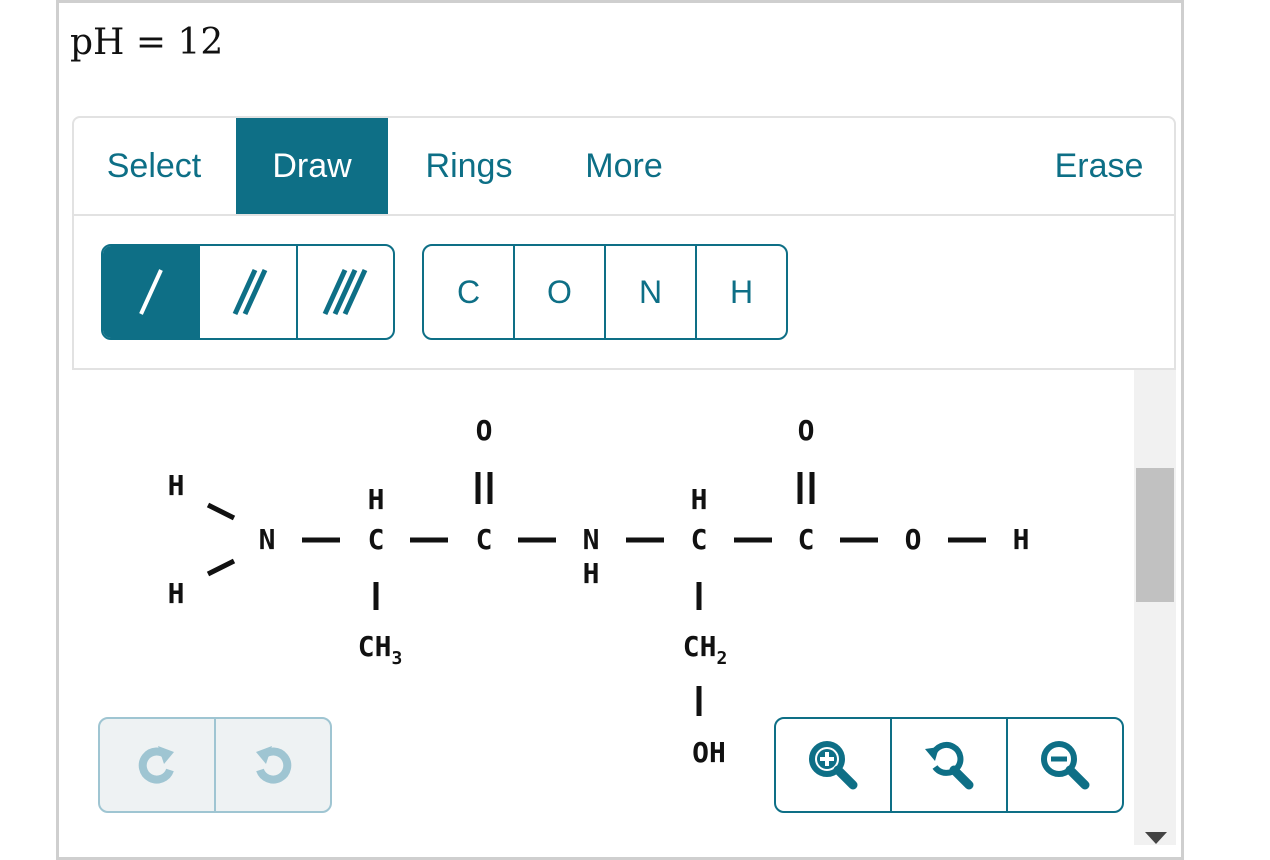  I want to click on atom-o2: O, so click(806, 430).